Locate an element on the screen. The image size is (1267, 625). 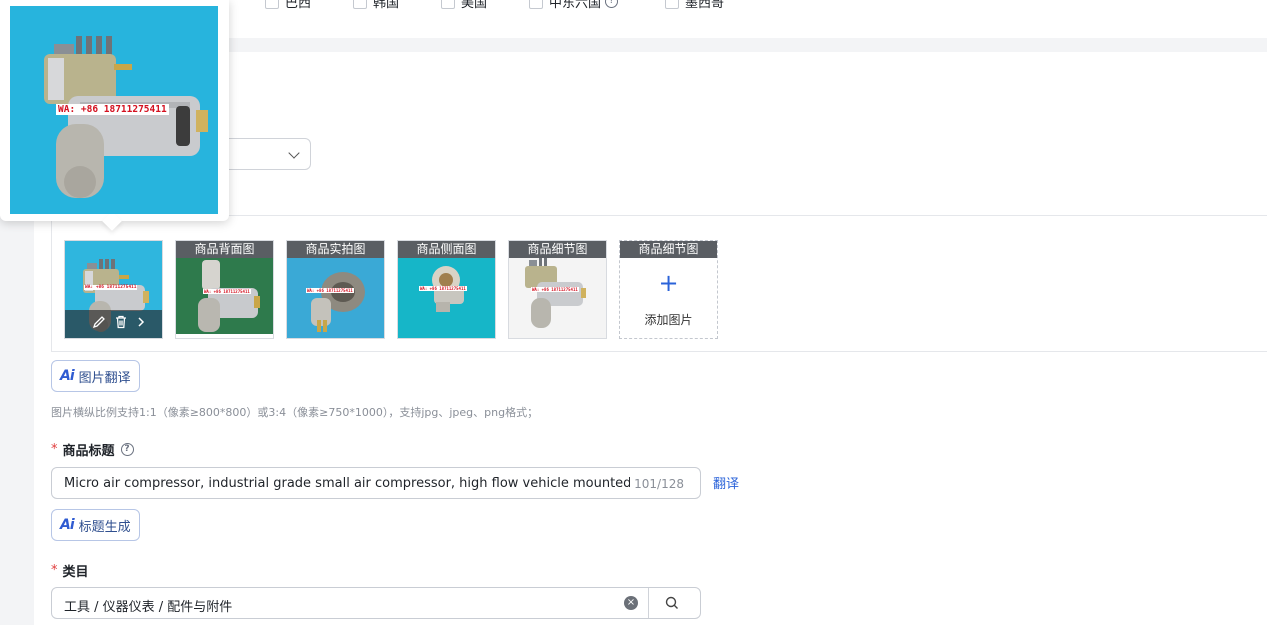
plus-icon: + is located at coordinates (668, 283).